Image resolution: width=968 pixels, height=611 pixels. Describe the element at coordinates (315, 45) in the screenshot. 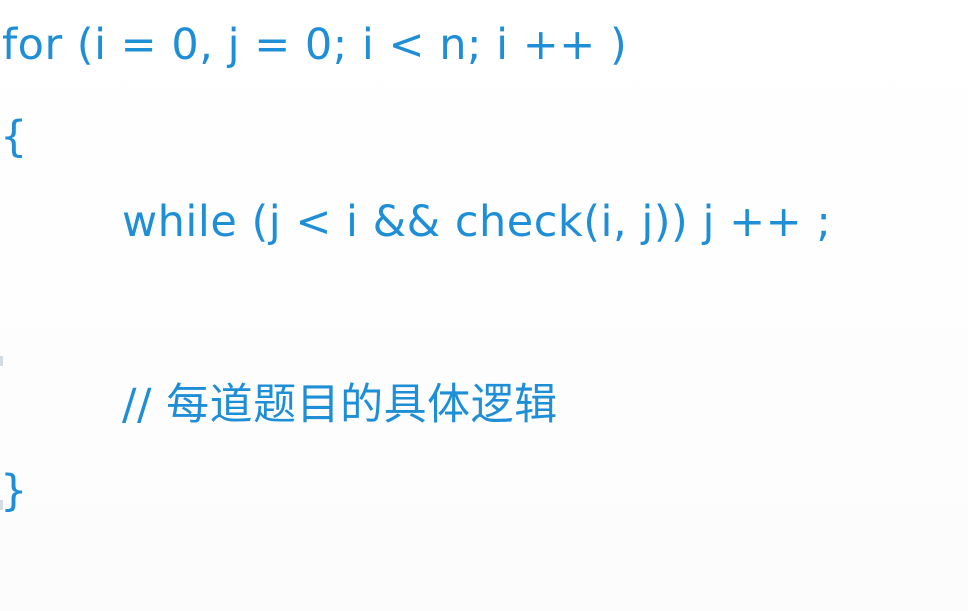

I see `code-line-for-loop: for (i = 0, j = 0; i < n; i ++ )` at that location.